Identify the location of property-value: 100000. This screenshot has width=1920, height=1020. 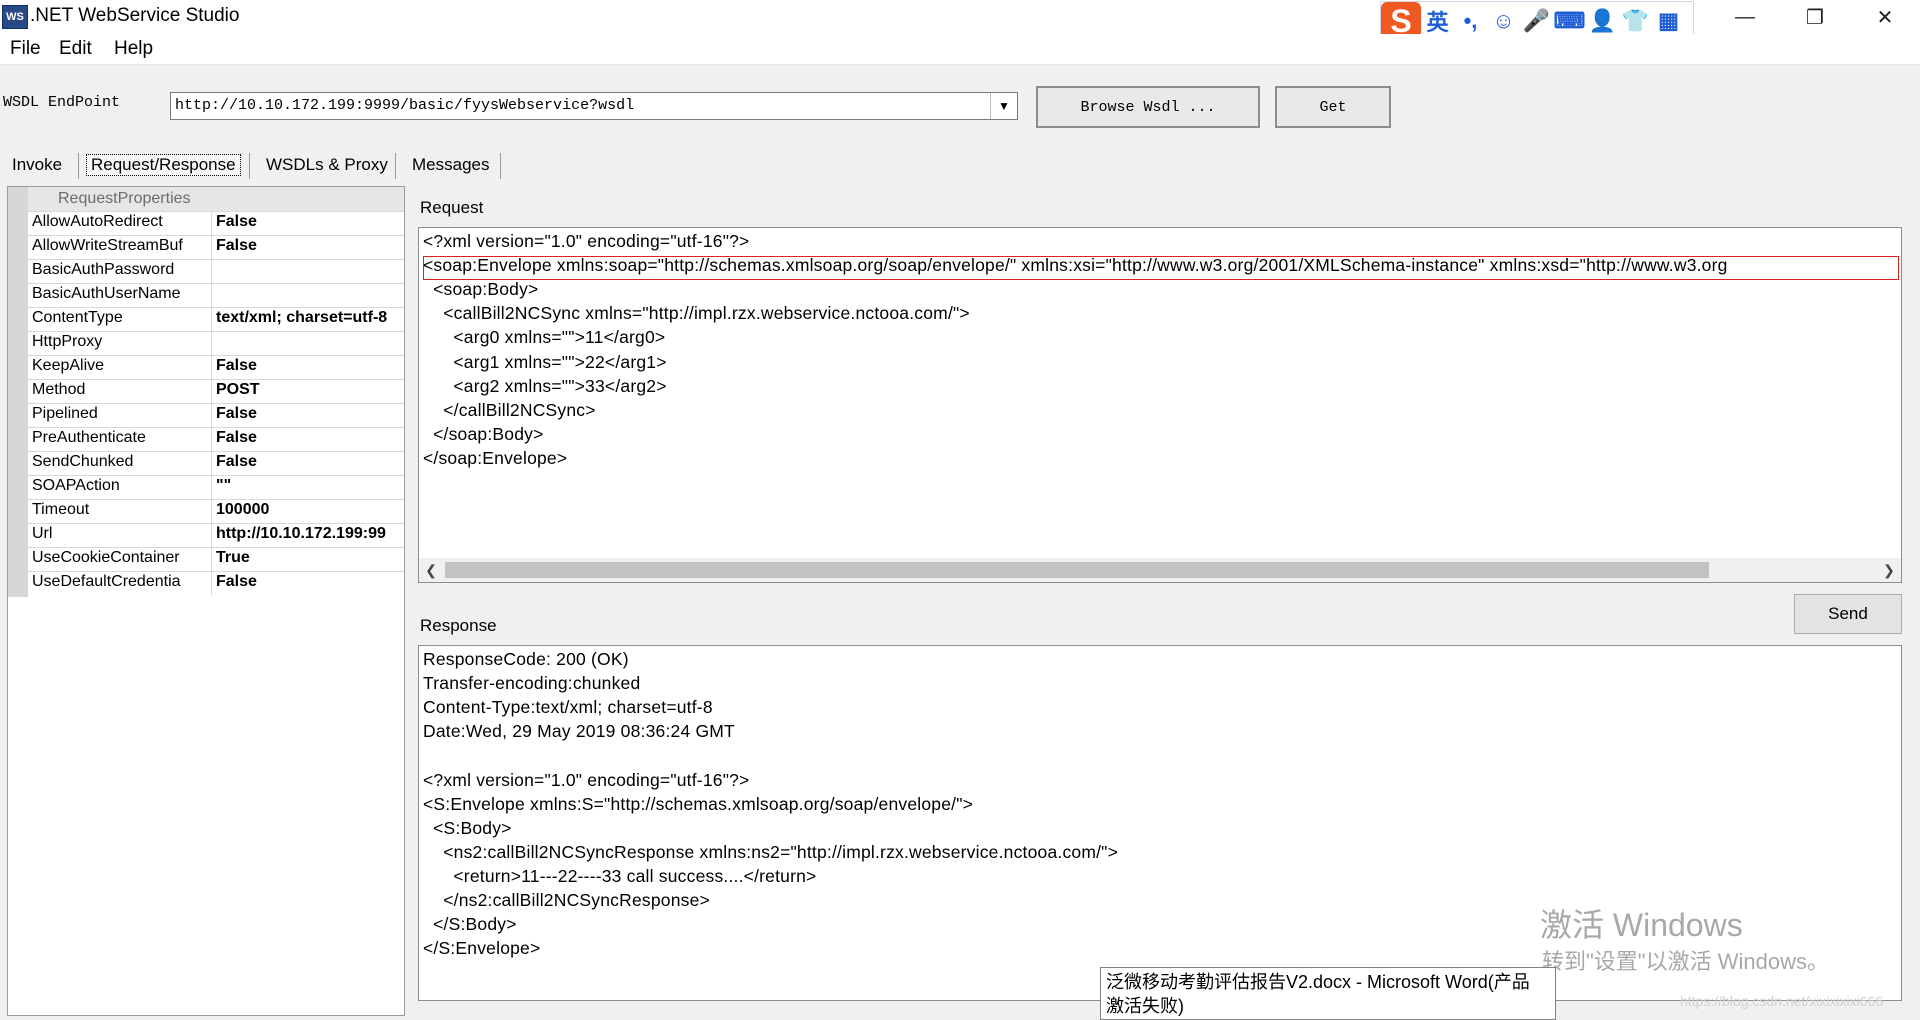
(309, 510).